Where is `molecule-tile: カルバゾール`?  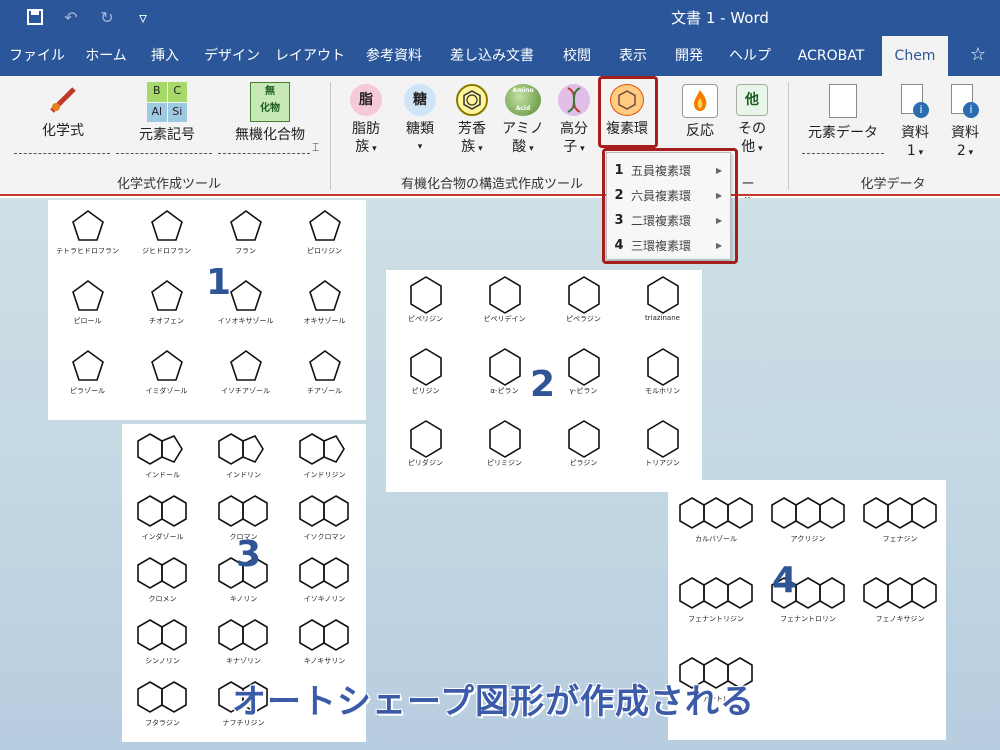
molecule-tile: カルバゾール is located at coordinates (716, 519).